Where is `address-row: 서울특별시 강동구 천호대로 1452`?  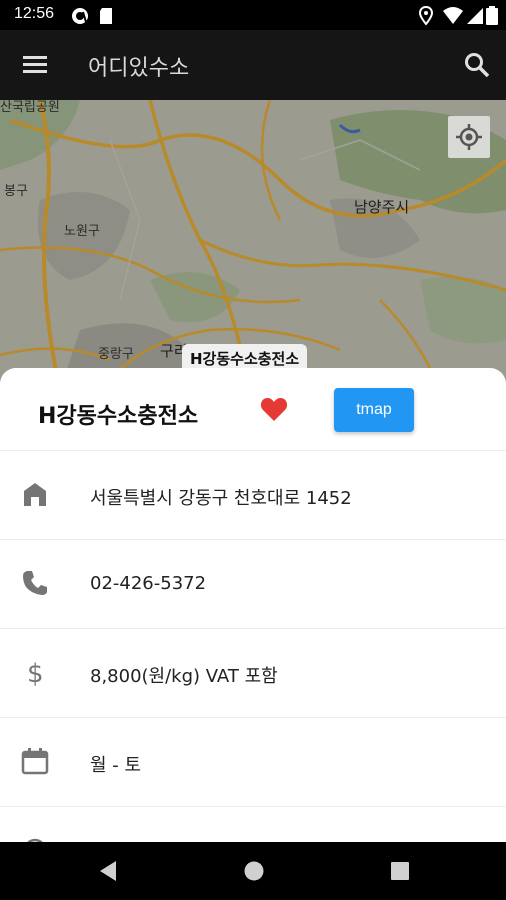
address-row: 서울특별시 강동구 천호대로 1452 is located at coordinates (253, 495).